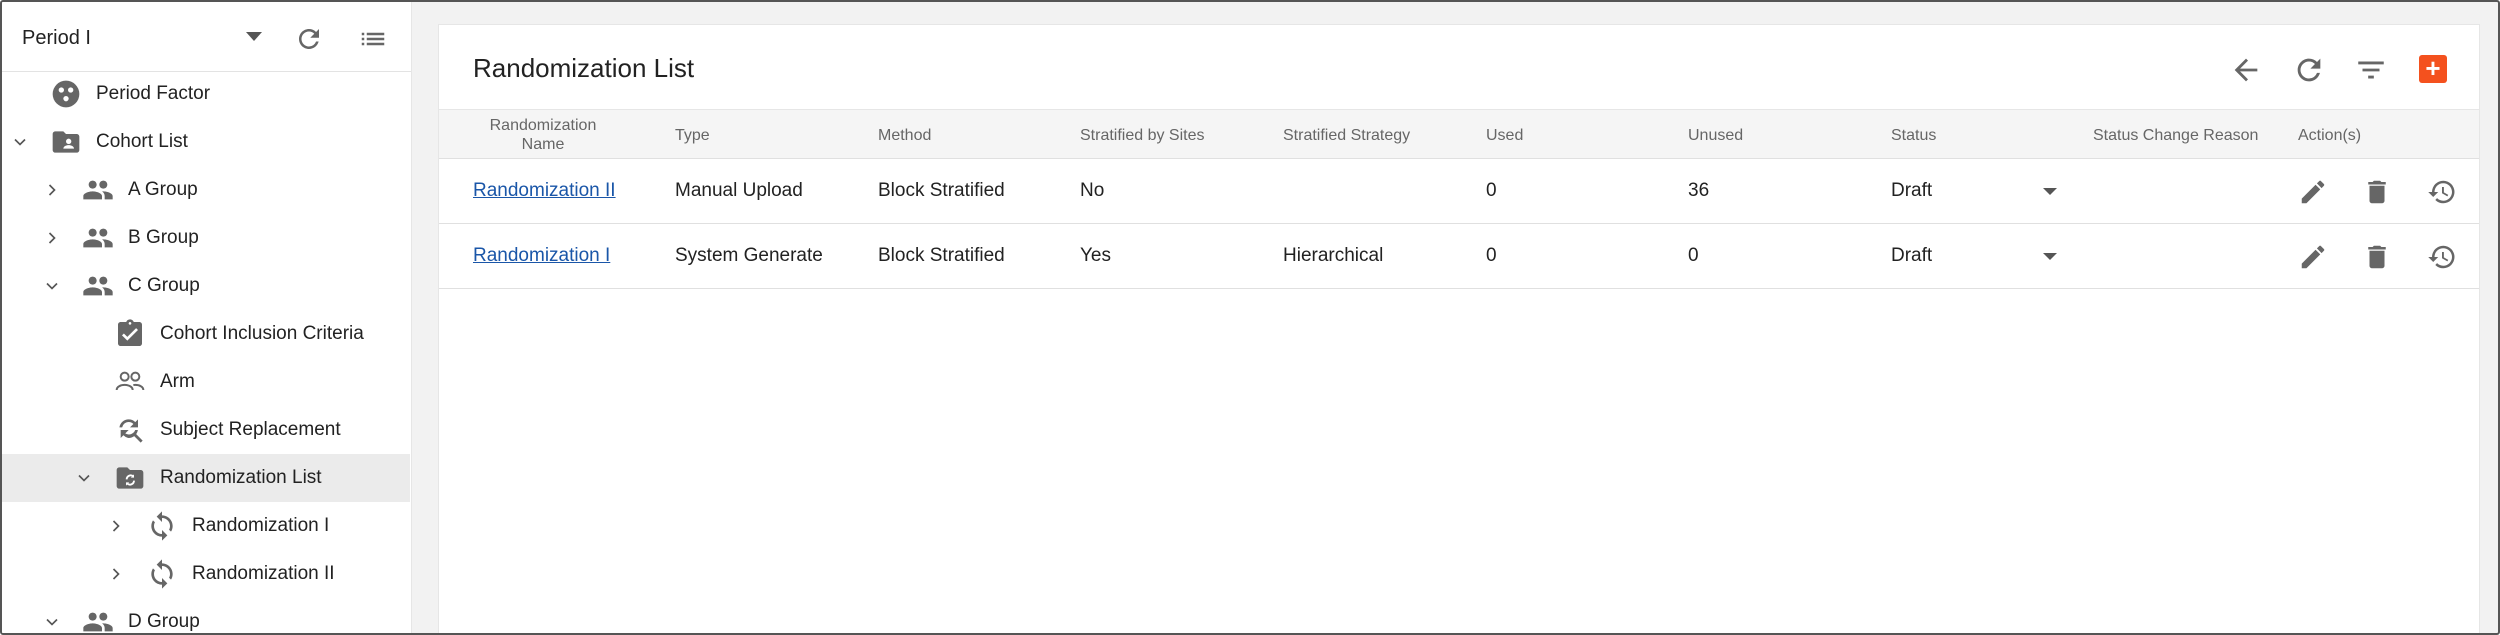 The image size is (2500, 635). Describe the element at coordinates (692, 135) in the screenshot. I see `column-header-type: Type` at that location.